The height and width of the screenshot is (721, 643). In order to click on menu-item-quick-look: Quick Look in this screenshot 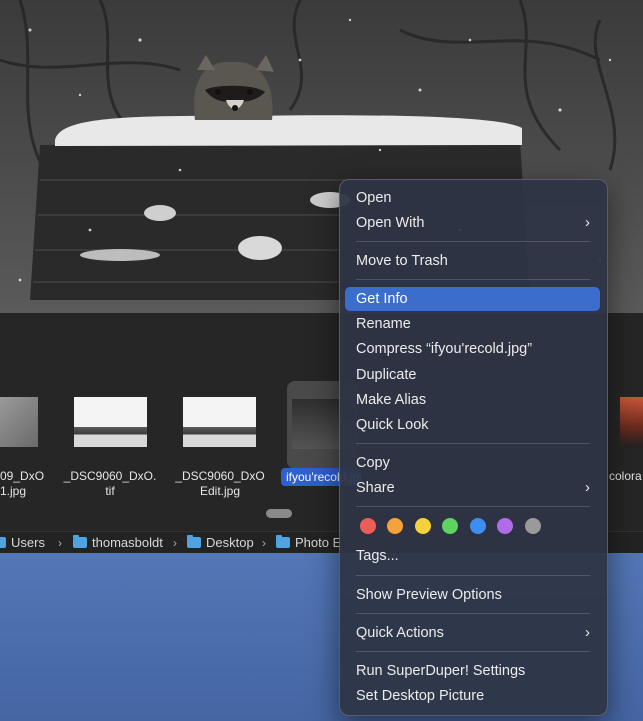, I will do `click(472, 425)`.